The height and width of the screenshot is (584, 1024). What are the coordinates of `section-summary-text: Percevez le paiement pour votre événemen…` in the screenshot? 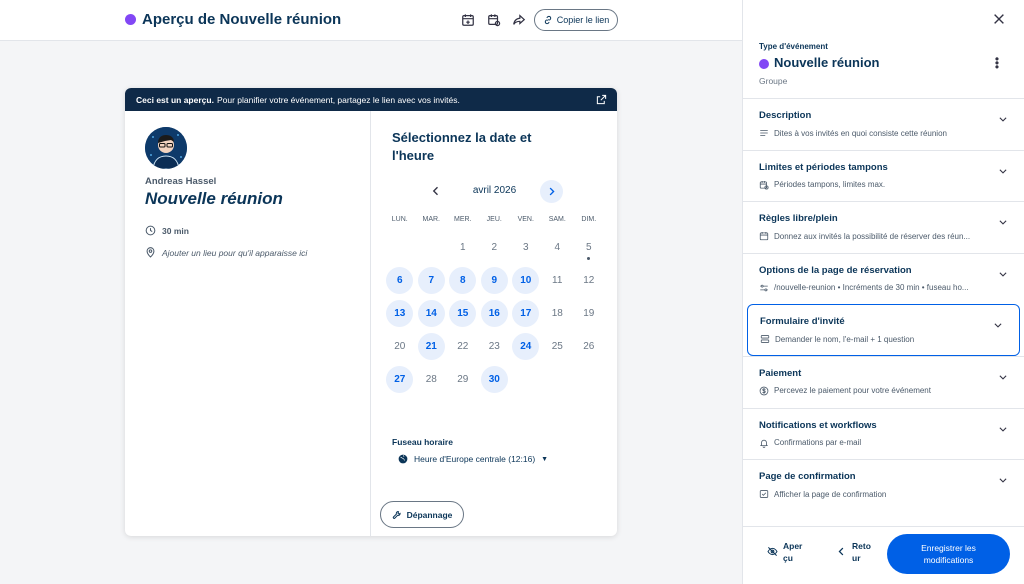 It's located at (852, 391).